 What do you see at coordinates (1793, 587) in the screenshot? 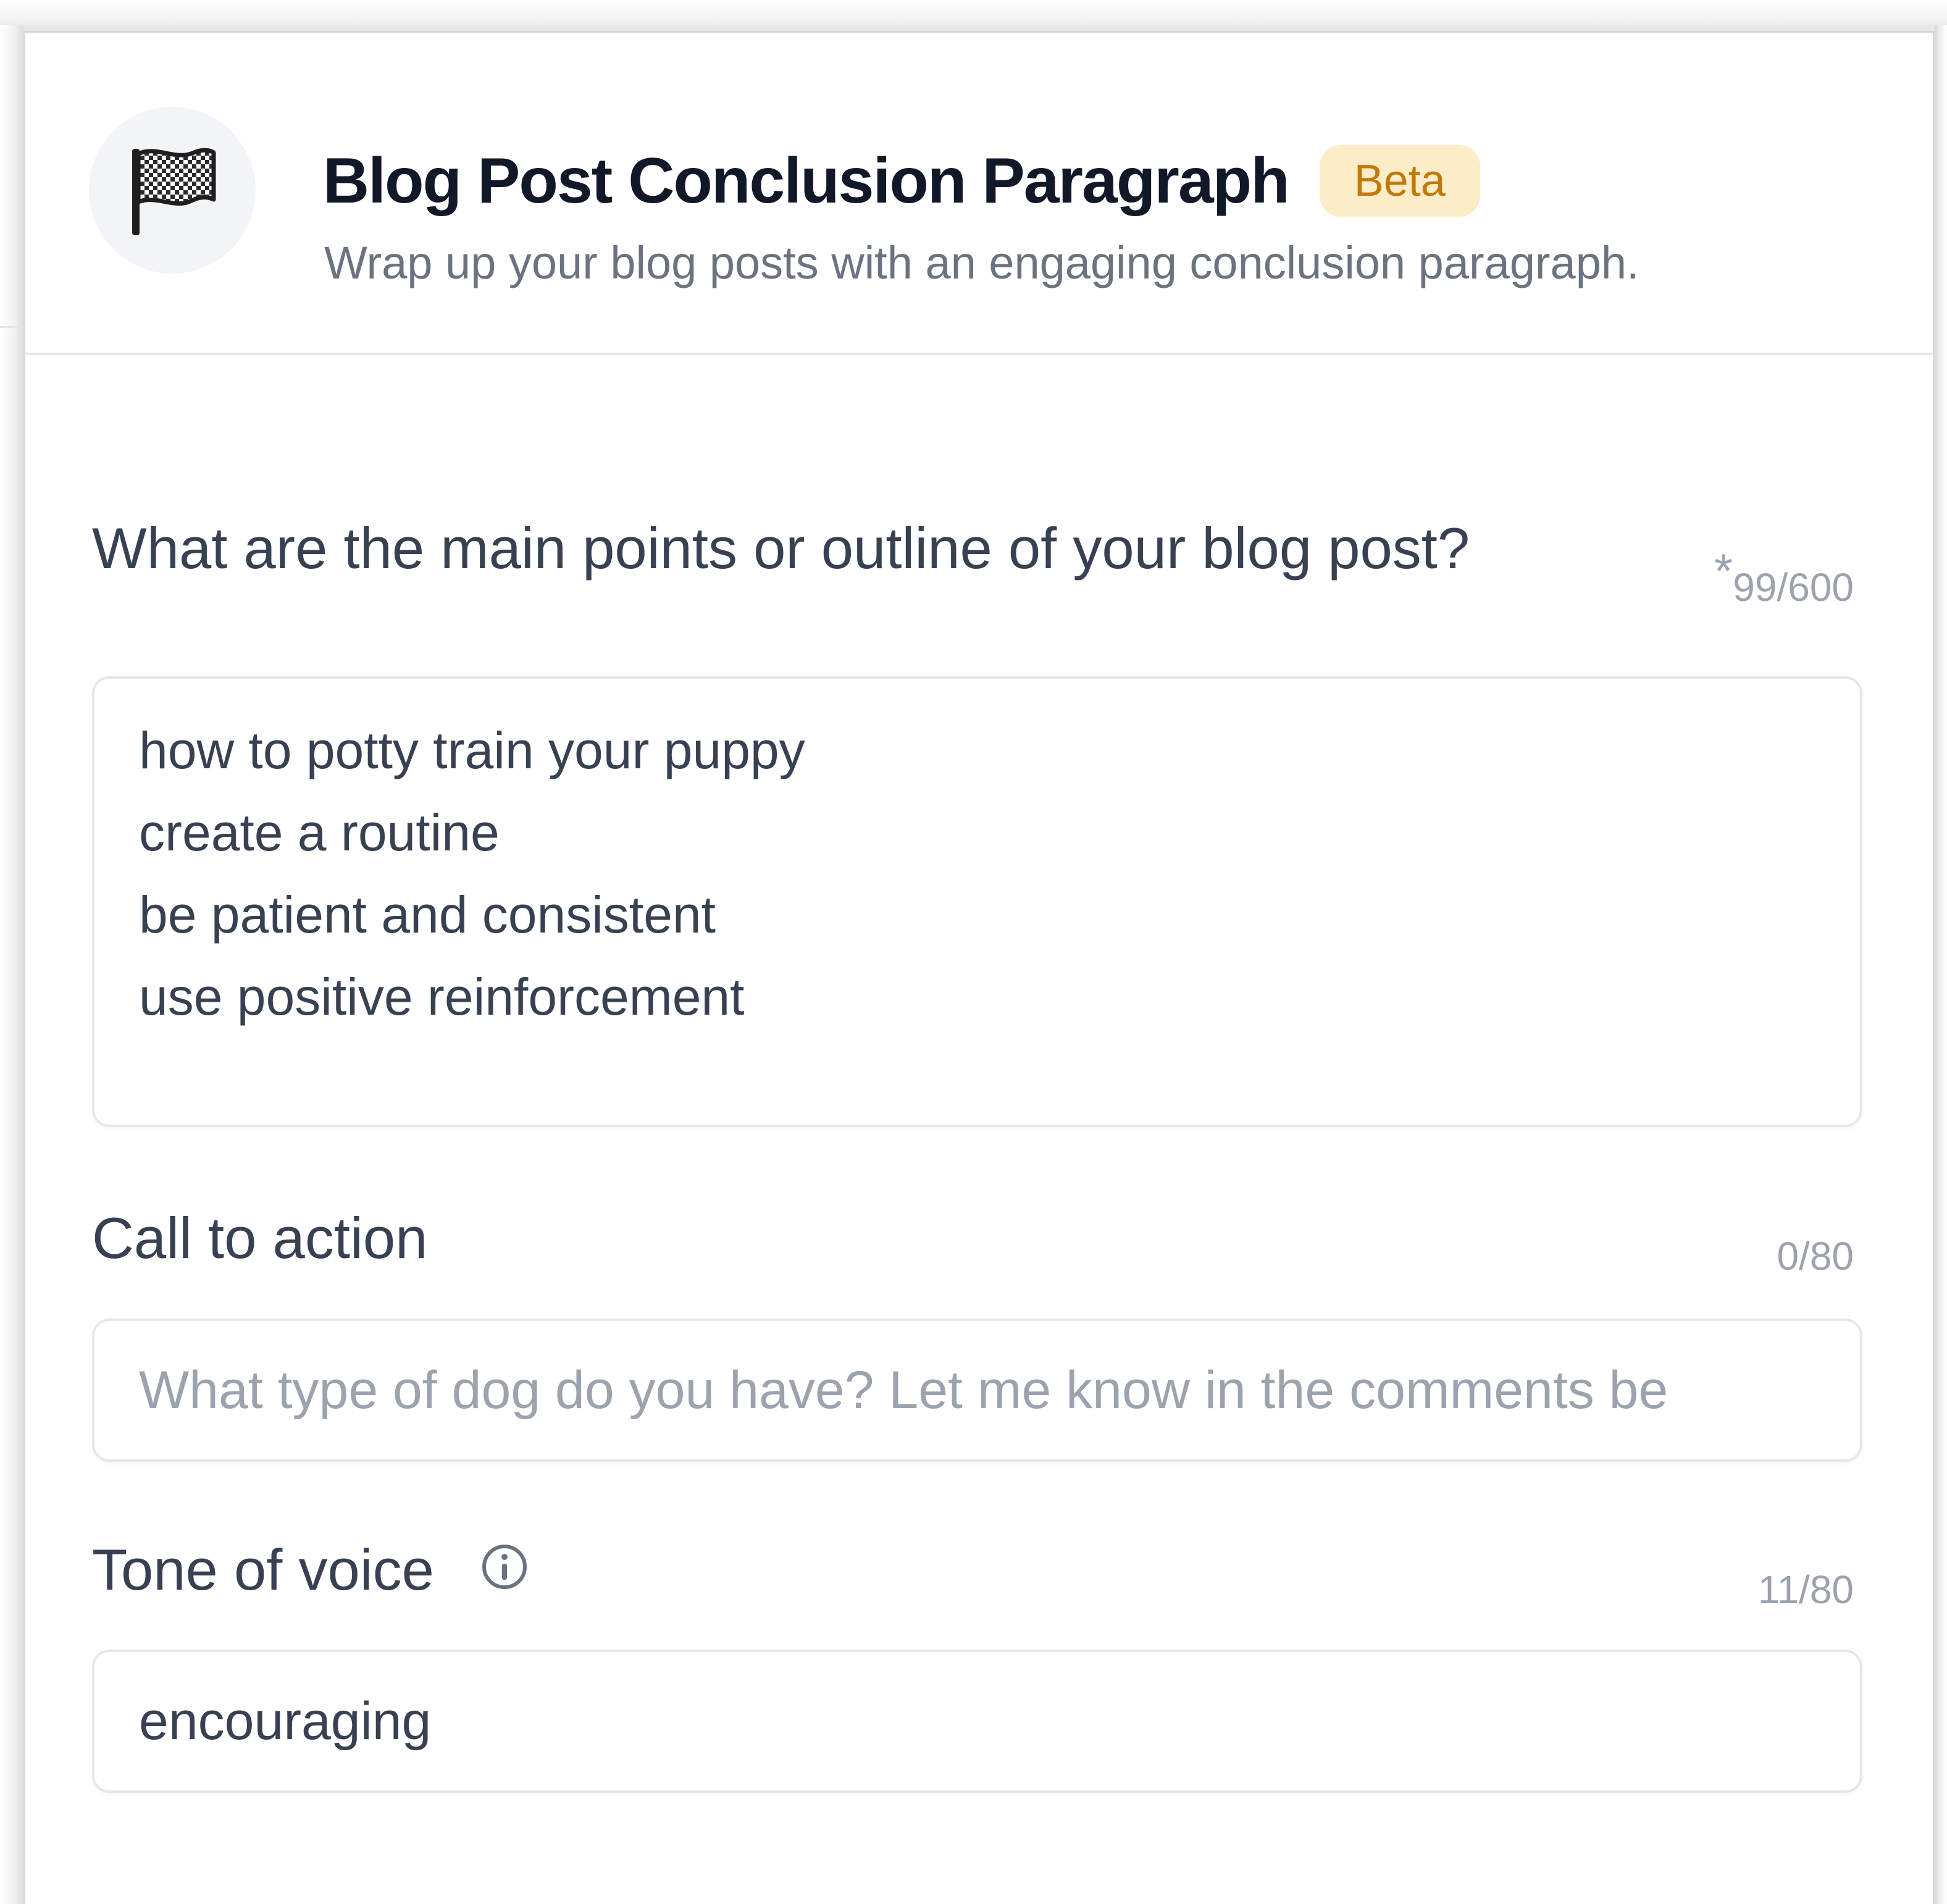
I see `main-points-char-count: 99/600` at bounding box center [1793, 587].